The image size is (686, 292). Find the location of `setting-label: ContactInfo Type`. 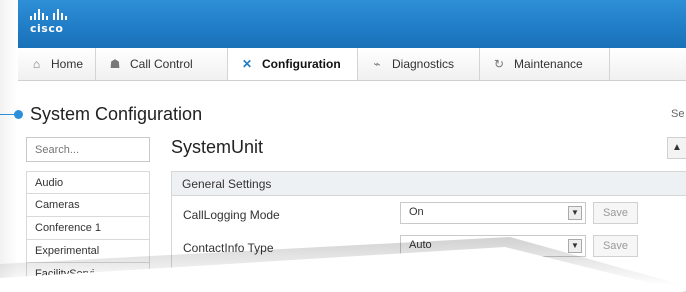

setting-label: ContactInfo Type is located at coordinates (228, 248).